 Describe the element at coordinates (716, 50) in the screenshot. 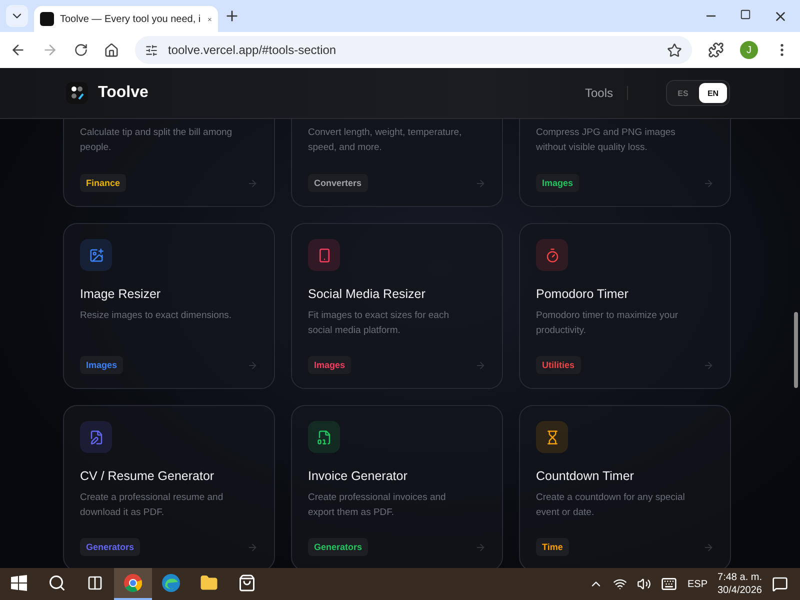

I see `extensions-icon` at that location.